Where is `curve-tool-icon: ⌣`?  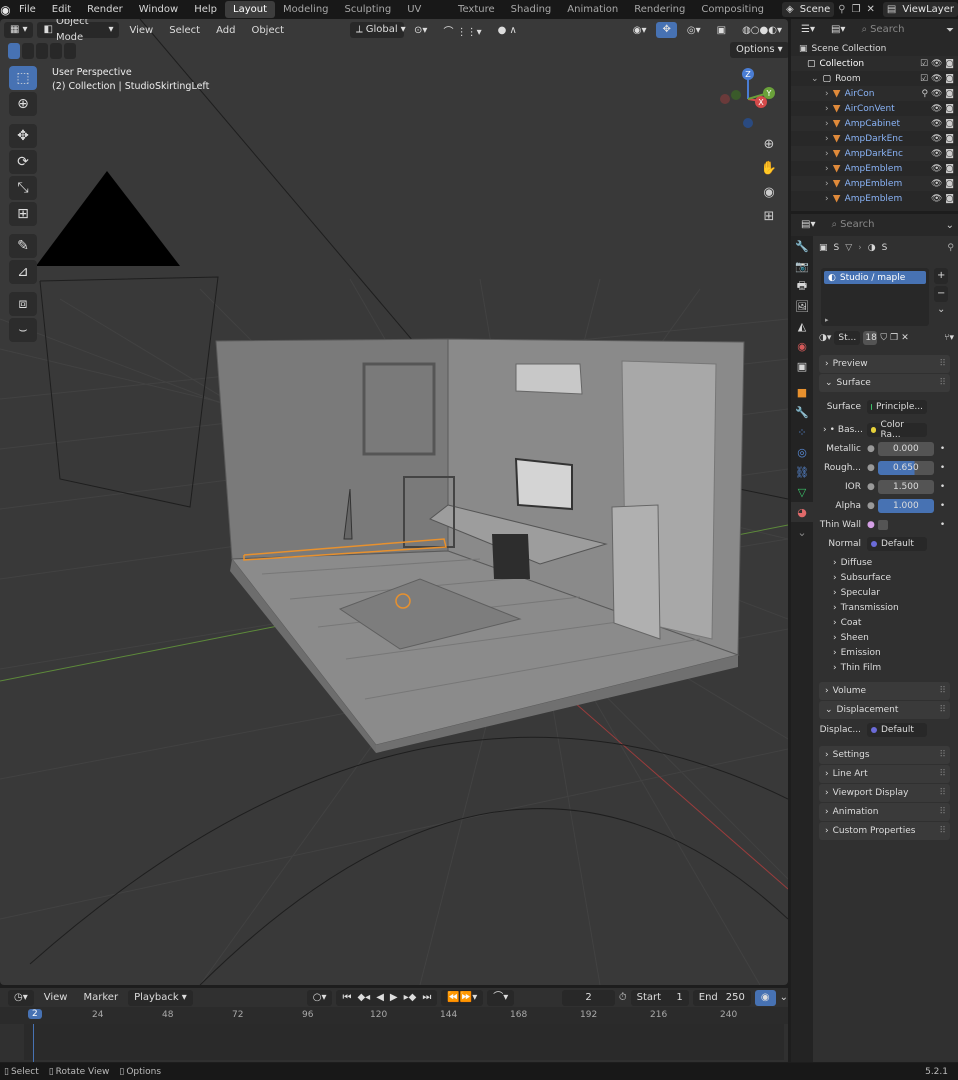
curve-tool-icon: ⌣ is located at coordinates (23, 330).